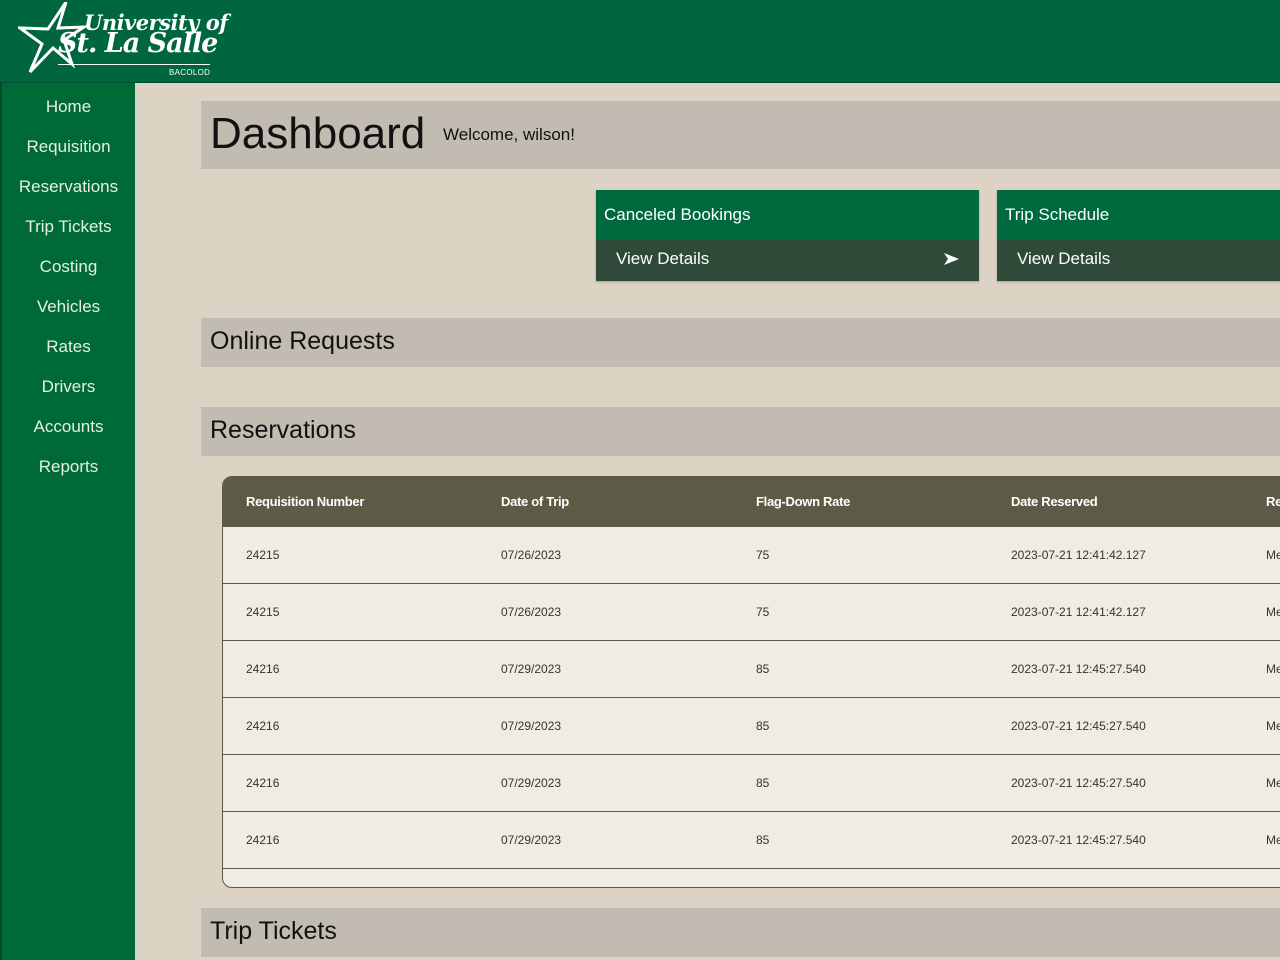 This screenshot has height=960, width=1280. What do you see at coordinates (640, 41) in the screenshot?
I see `top-header: University of St. La Salle BACOLOD` at bounding box center [640, 41].